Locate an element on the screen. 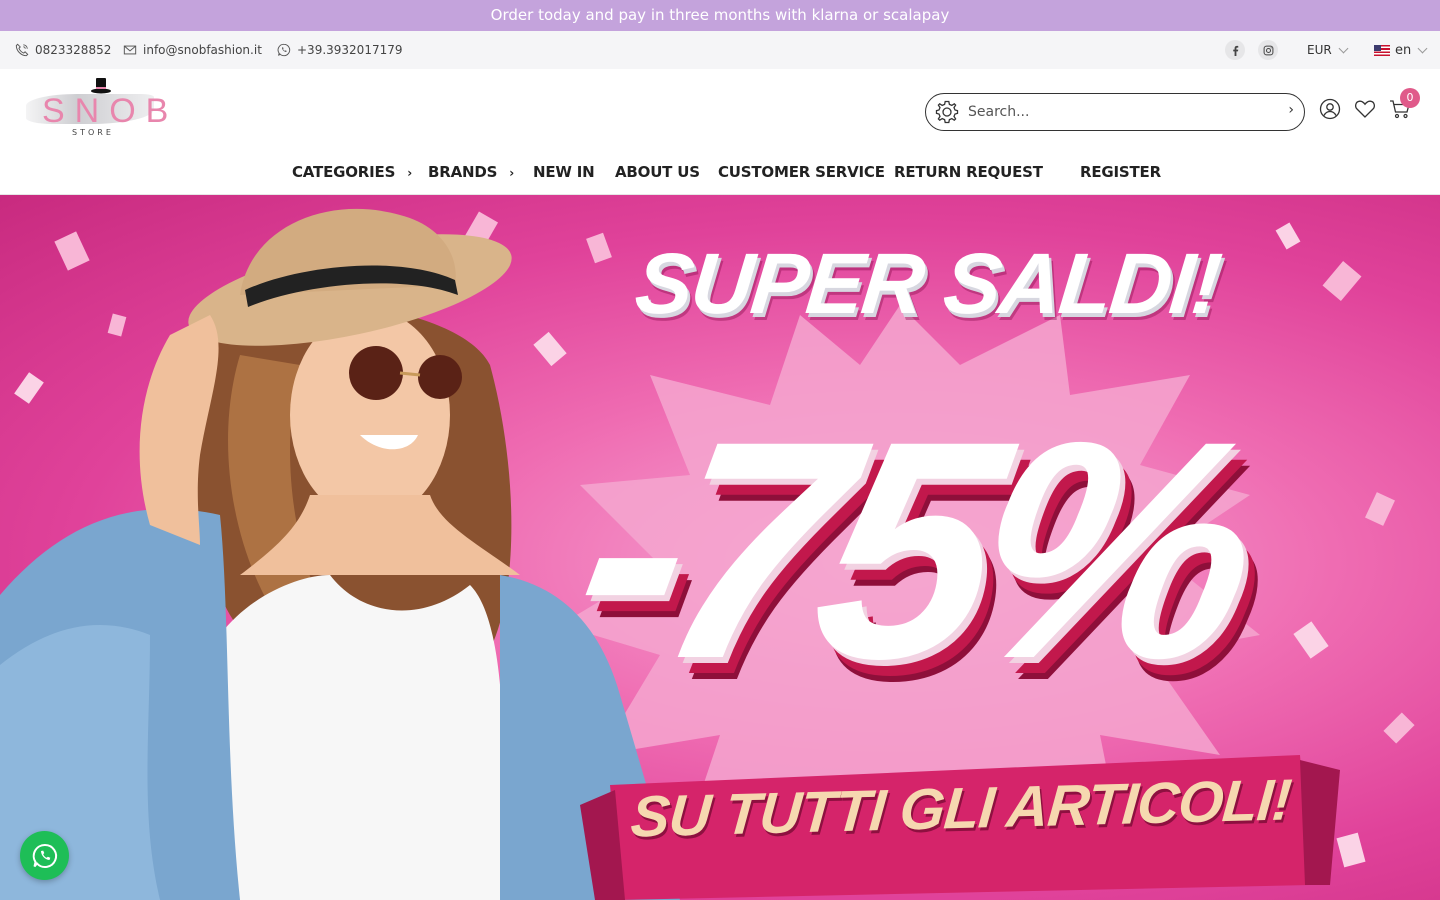  nav-item-label: CUSTOMER SERVICE is located at coordinates (801, 172).